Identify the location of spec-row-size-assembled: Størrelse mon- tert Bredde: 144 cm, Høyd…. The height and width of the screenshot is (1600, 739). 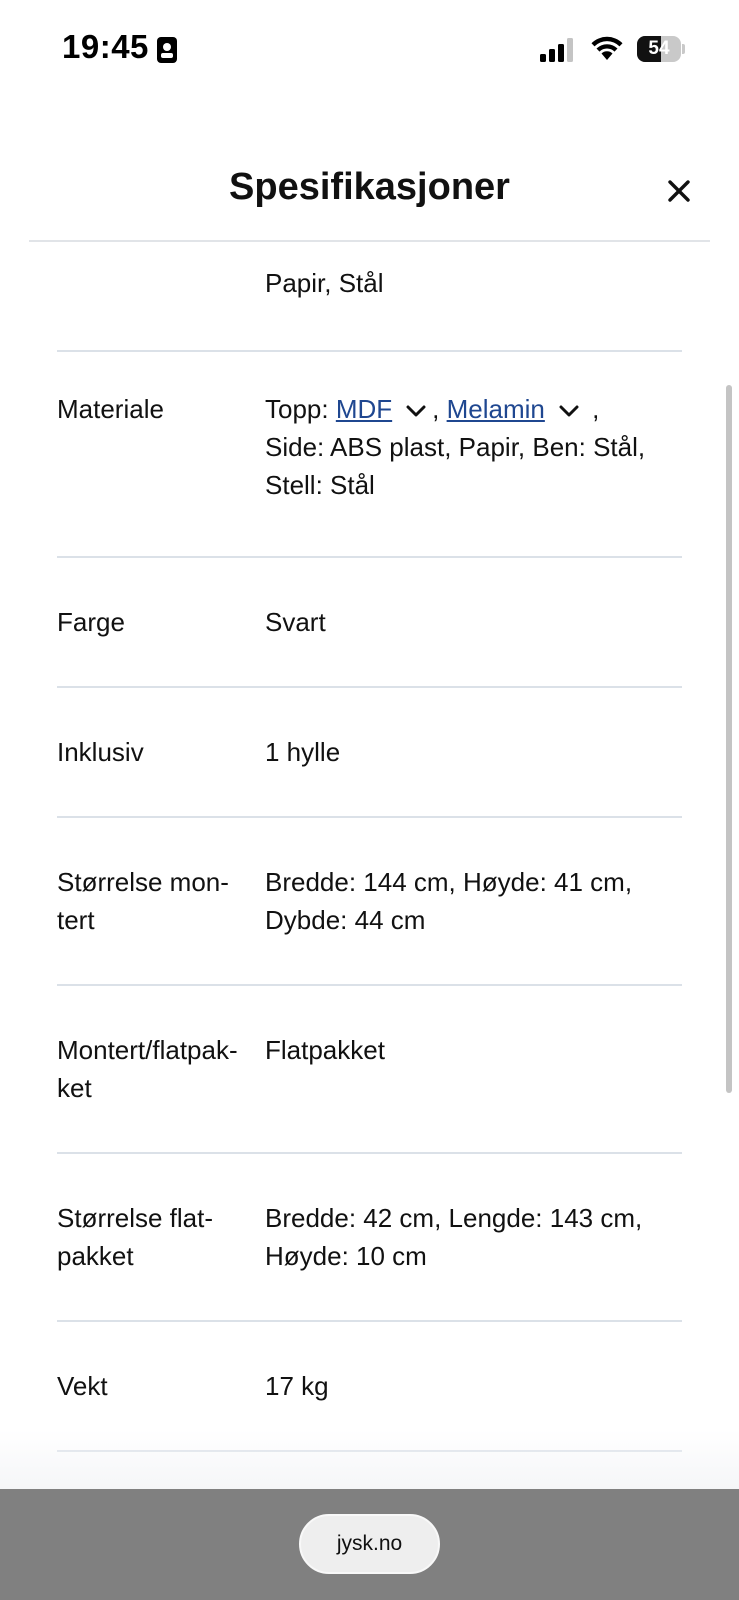
(369, 902).